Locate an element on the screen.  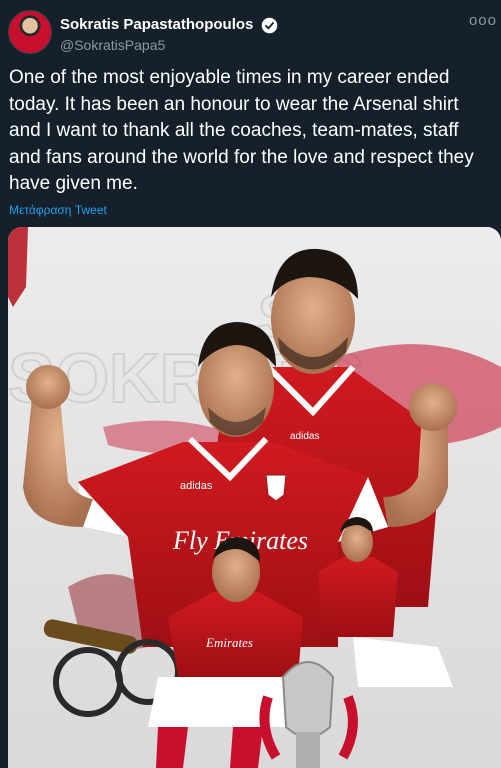
translate-tweet-link: Μετάφραση Tweet is located at coordinates (58, 210).